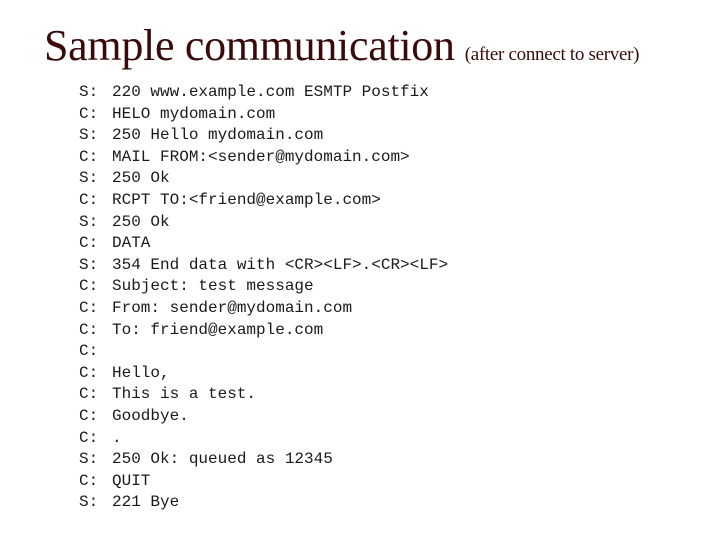 Image resolution: width=720 pixels, height=540 pixels. Describe the element at coordinates (232, 307) in the screenshot. I see `message-text: From: sender@mydomain.com` at that location.